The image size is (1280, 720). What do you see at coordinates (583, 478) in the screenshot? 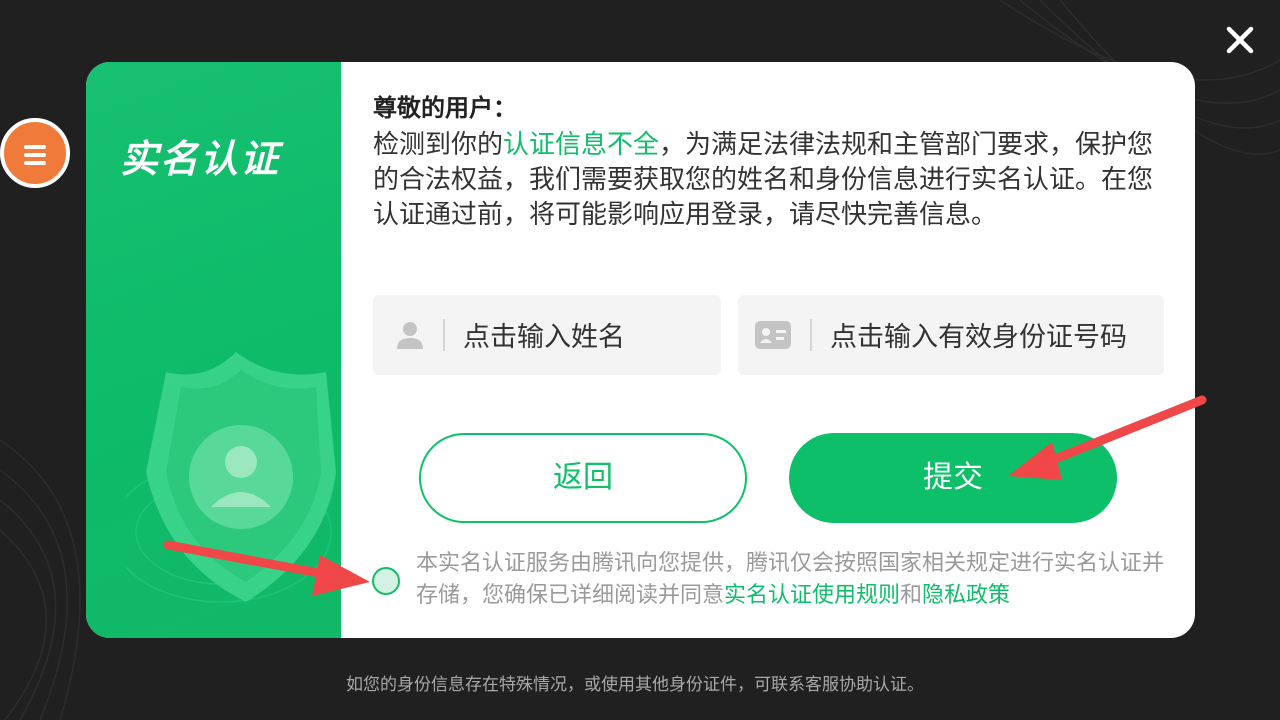
I see `back-button: 返回` at bounding box center [583, 478].